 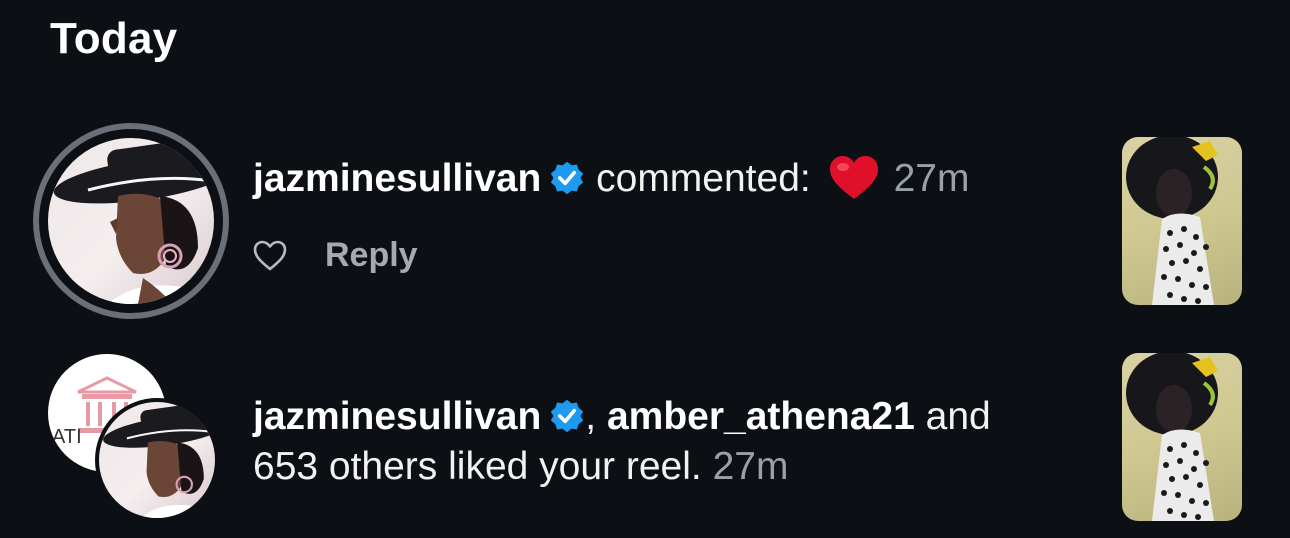 I want to click on section-title: Today, so click(x=114, y=38).